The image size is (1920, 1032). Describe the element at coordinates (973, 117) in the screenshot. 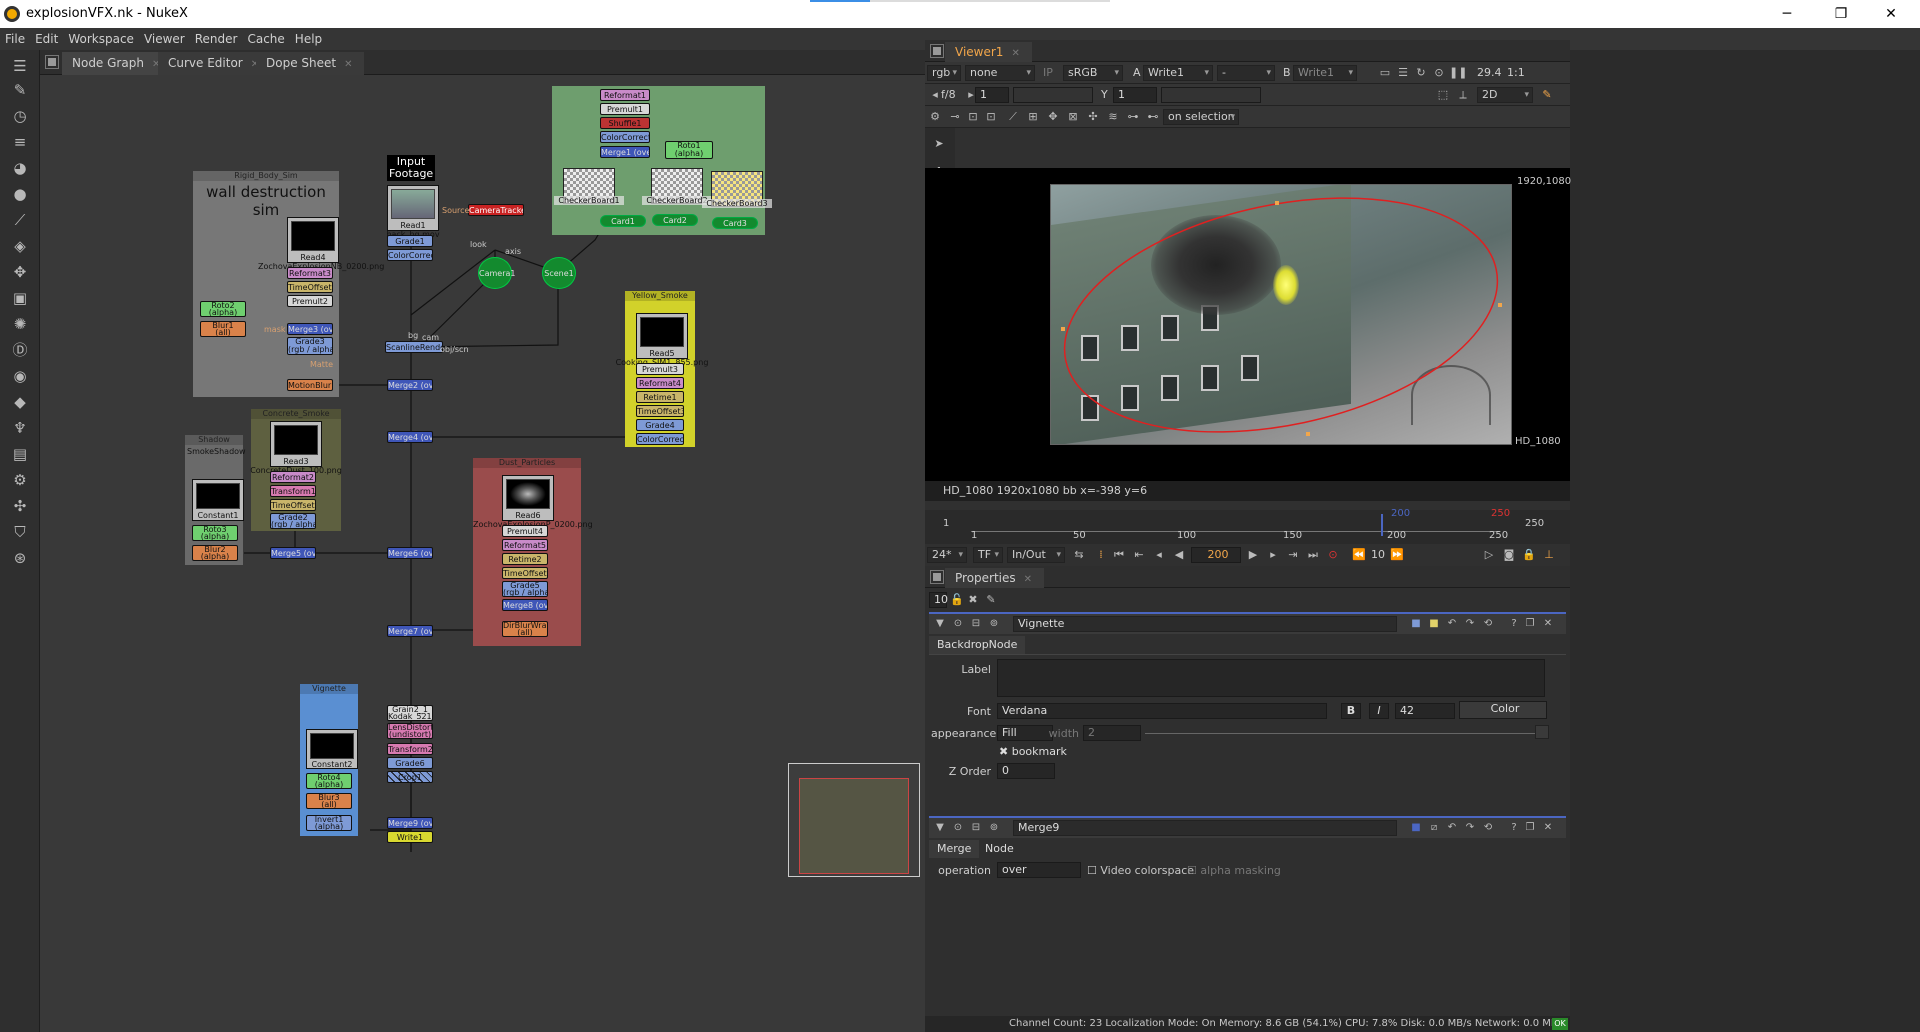

I see `point-icon: ⊡` at that location.